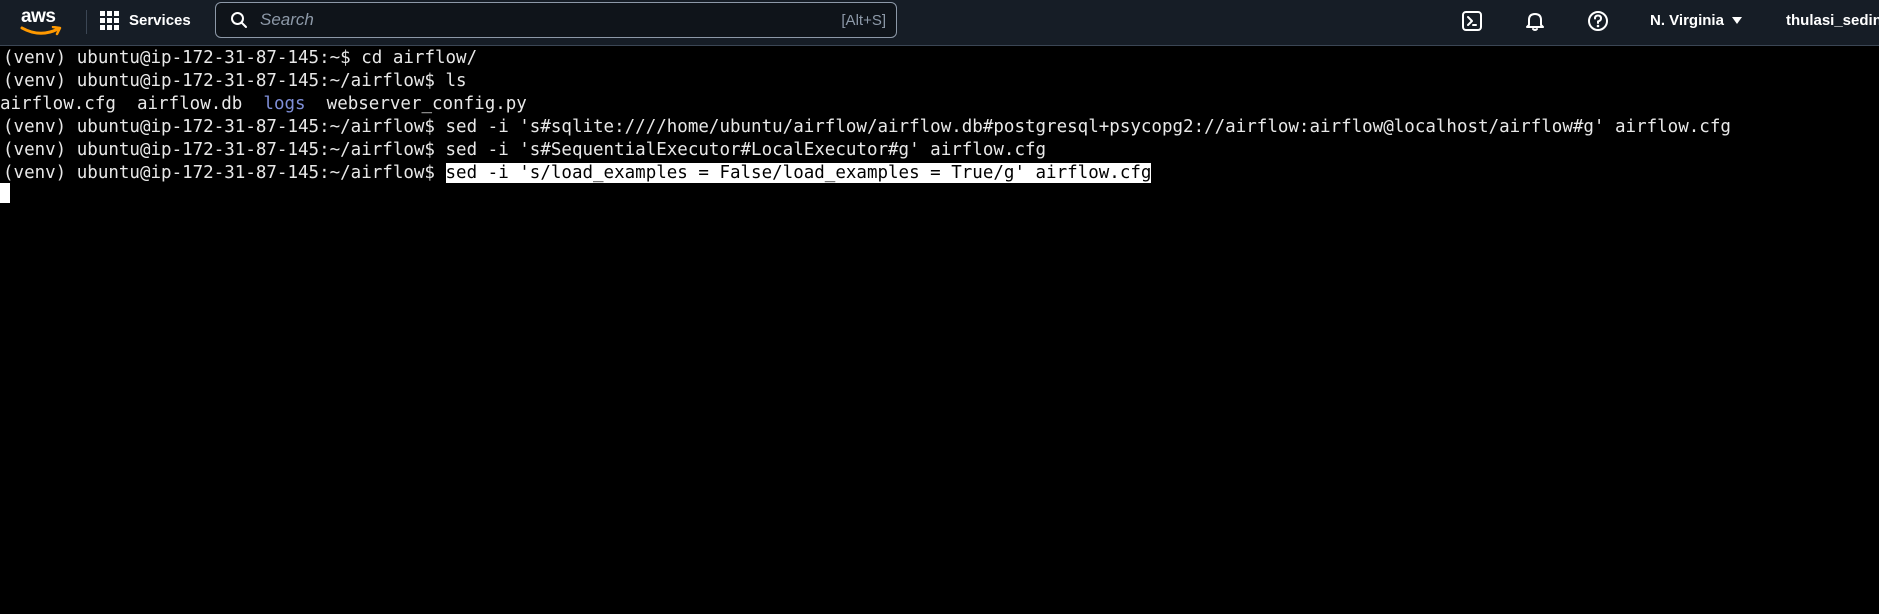  What do you see at coordinates (38, 16) in the screenshot?
I see `aws-logo-text: aws` at bounding box center [38, 16].